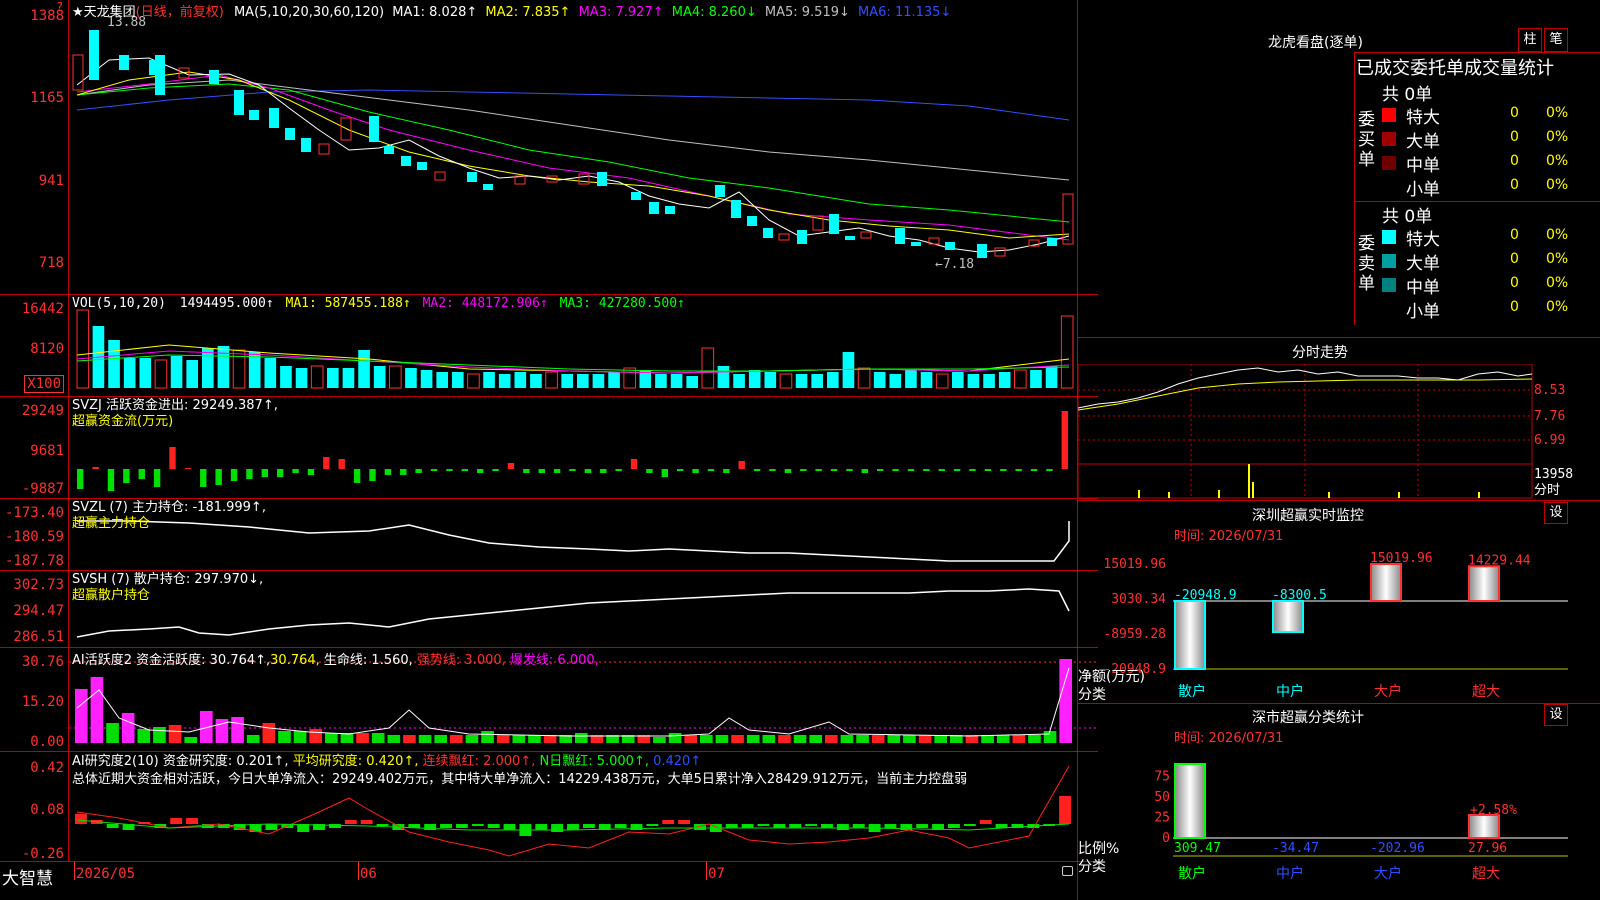 The image size is (1600, 900). What do you see at coordinates (1197, 848) in the screenshot?
I see `sz-stats-value-label: 309.47` at bounding box center [1197, 848].